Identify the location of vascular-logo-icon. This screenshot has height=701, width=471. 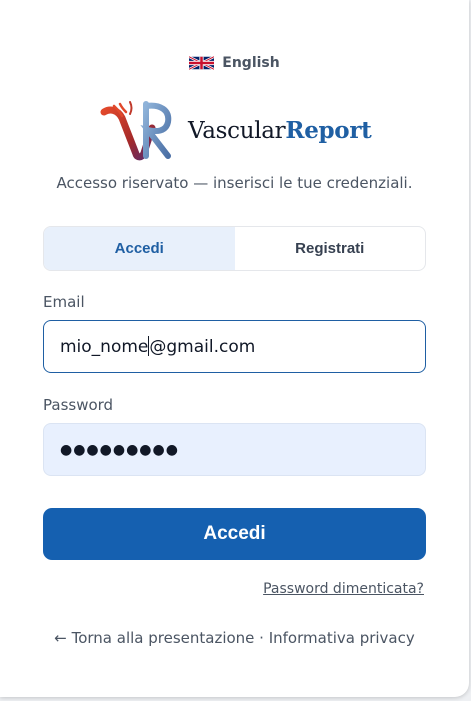
(136, 131).